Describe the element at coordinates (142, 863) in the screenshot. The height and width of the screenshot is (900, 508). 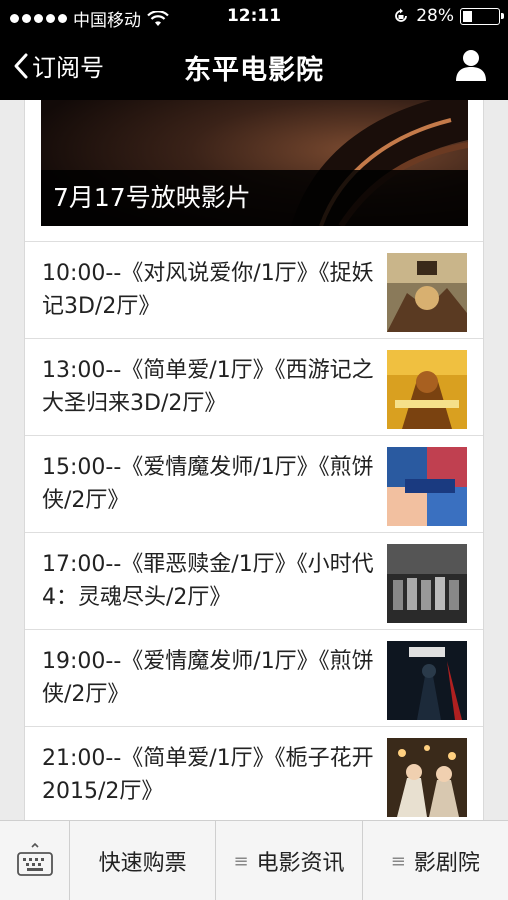
I see `menu-label: 快速购票` at that location.